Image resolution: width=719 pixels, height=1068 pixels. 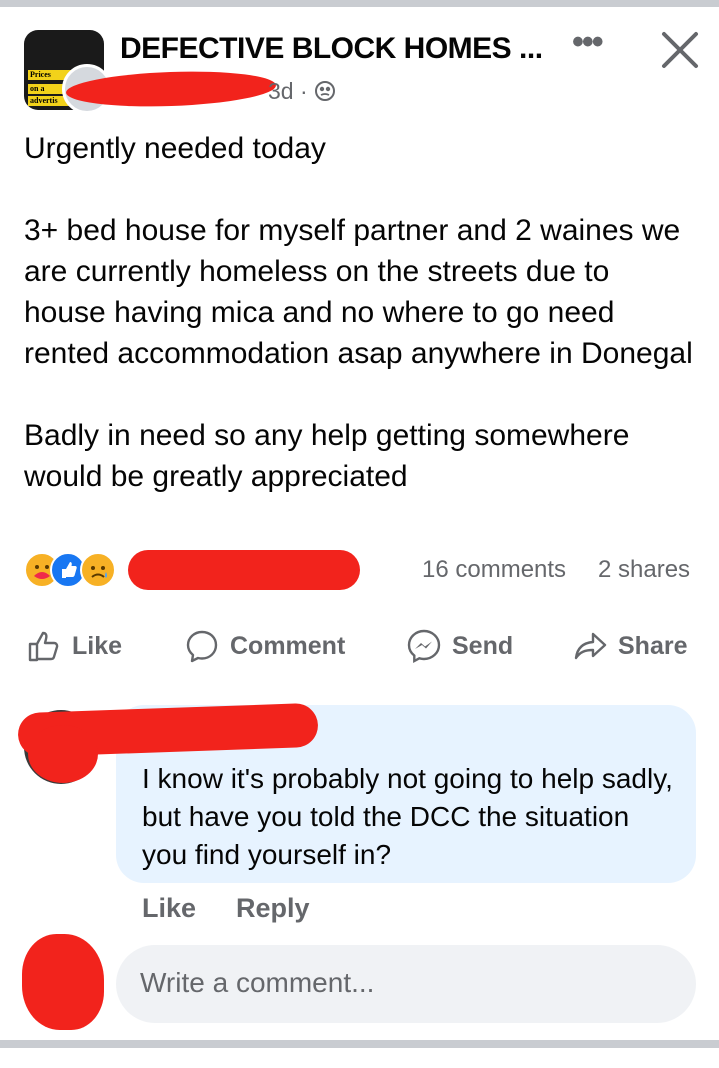 What do you see at coordinates (325, 91) in the screenshot?
I see `globe-icon` at bounding box center [325, 91].